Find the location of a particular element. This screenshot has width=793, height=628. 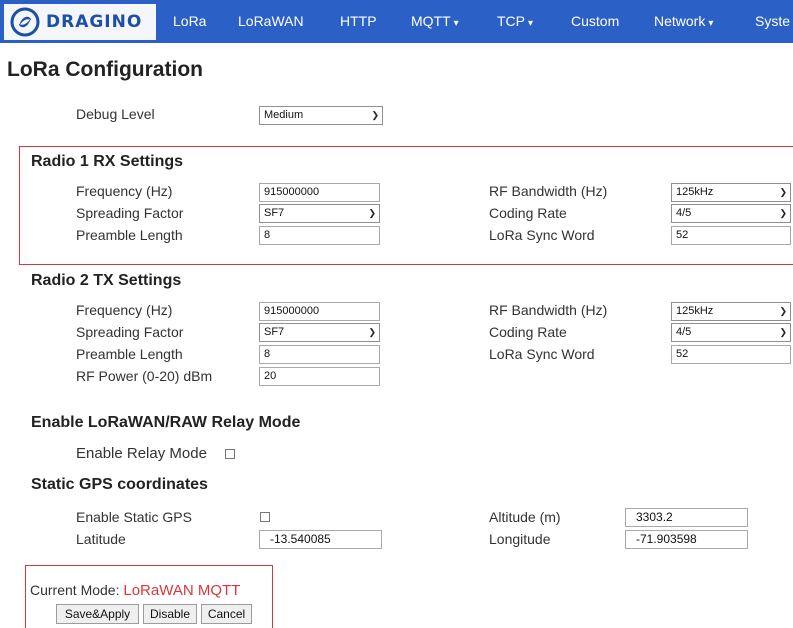

cancel-button: Cancel is located at coordinates (226, 614).